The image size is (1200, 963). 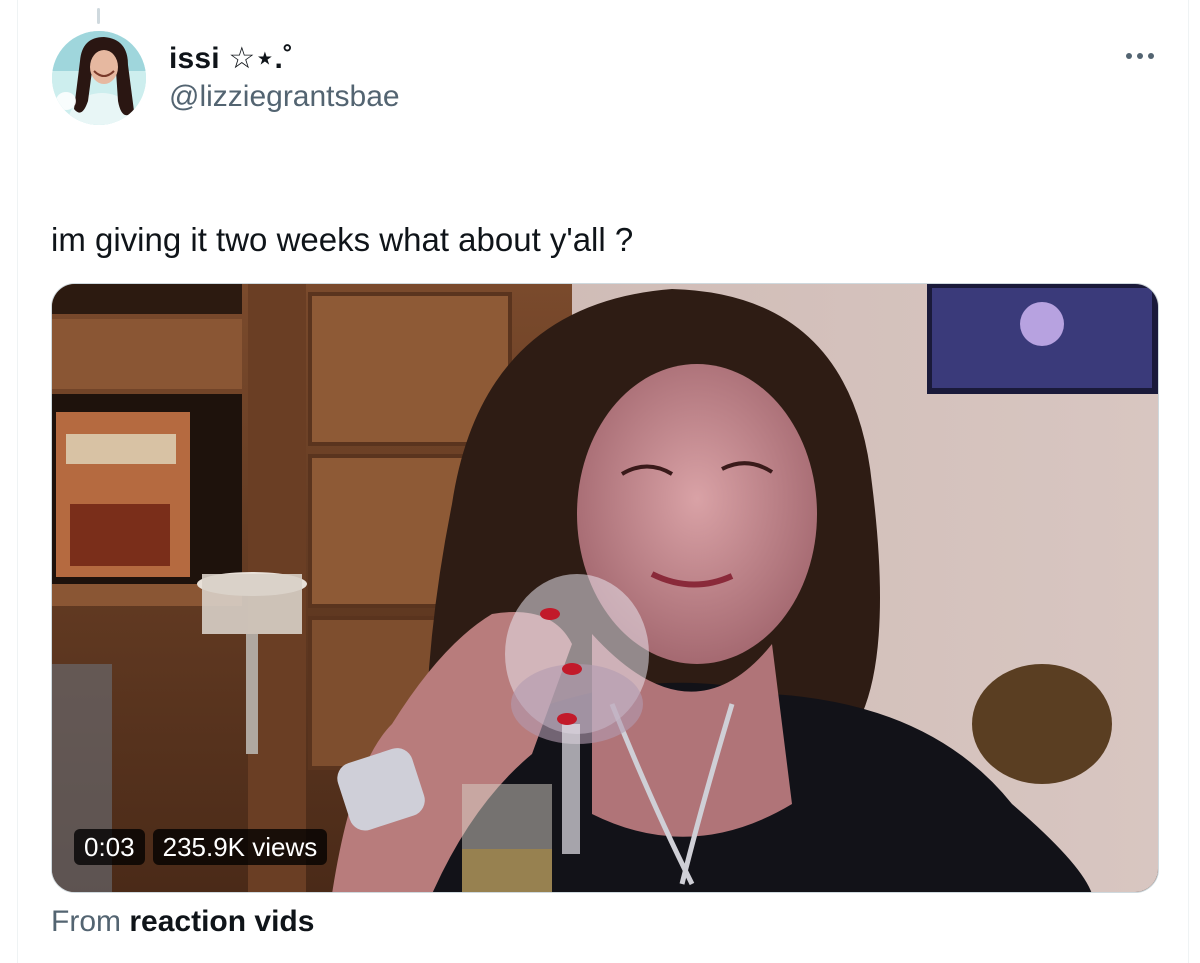 I want to click on video-overlay: 0:03 235.9K views, so click(x=201, y=847).